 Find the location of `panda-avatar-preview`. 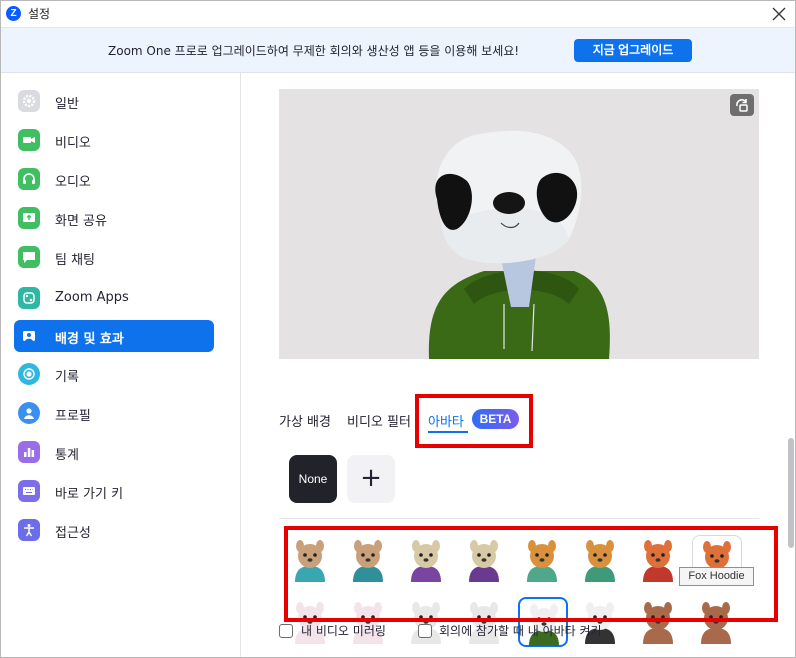

panda-avatar-preview is located at coordinates (519, 244).